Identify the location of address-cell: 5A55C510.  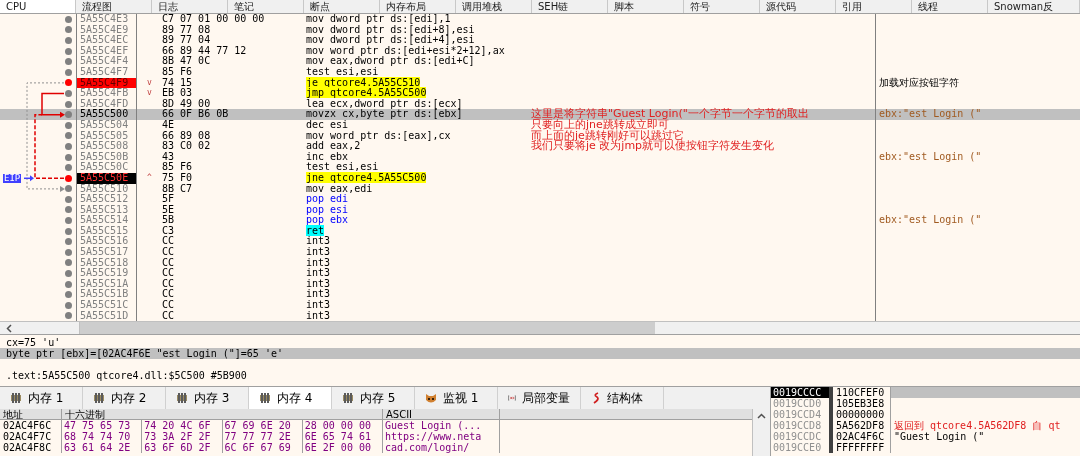
(107, 189).